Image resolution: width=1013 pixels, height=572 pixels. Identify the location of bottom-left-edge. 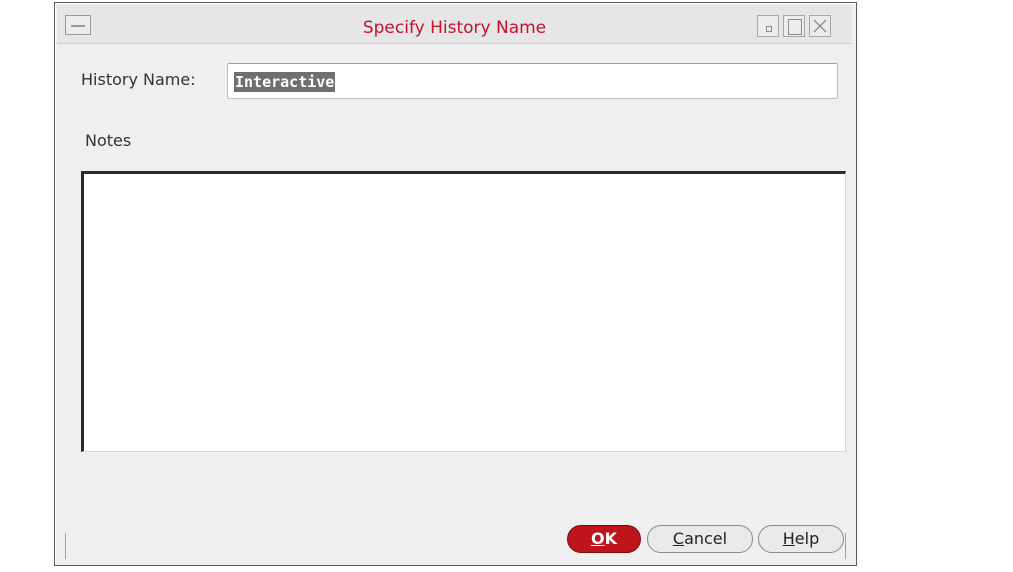
(65, 546).